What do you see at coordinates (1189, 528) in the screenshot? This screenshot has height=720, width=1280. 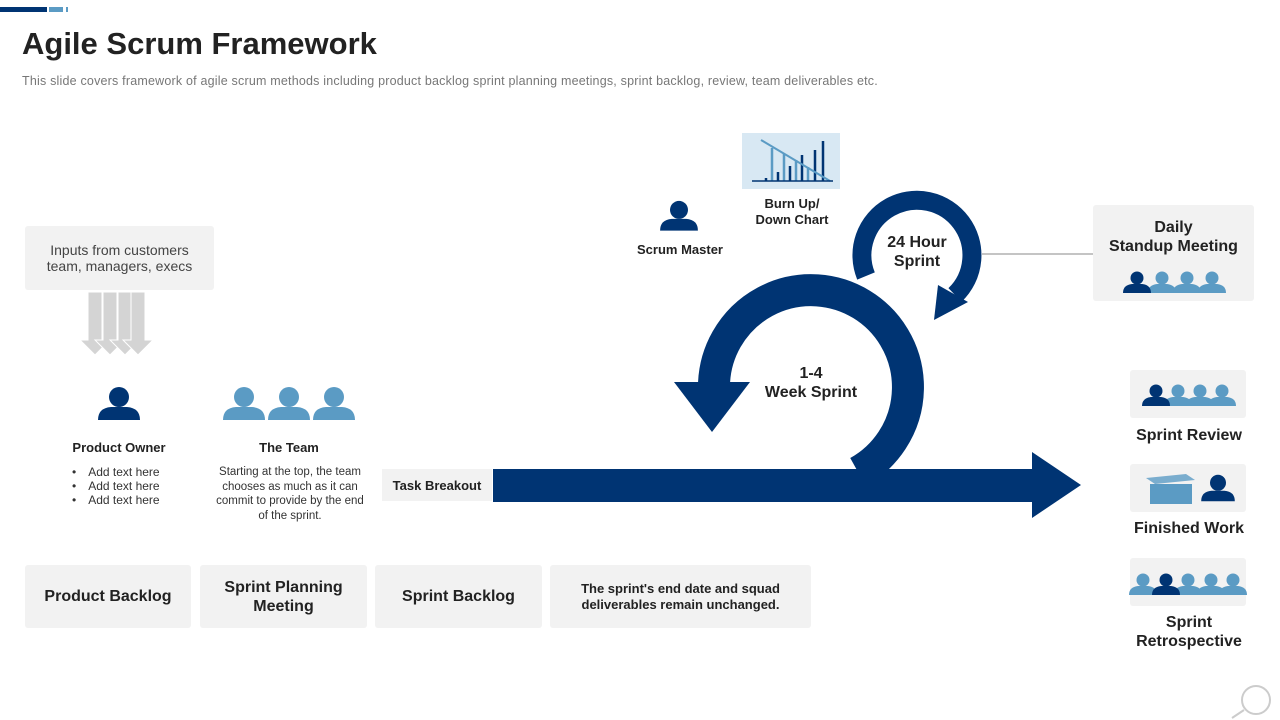 I see `finished-work-label: Finished Work` at bounding box center [1189, 528].